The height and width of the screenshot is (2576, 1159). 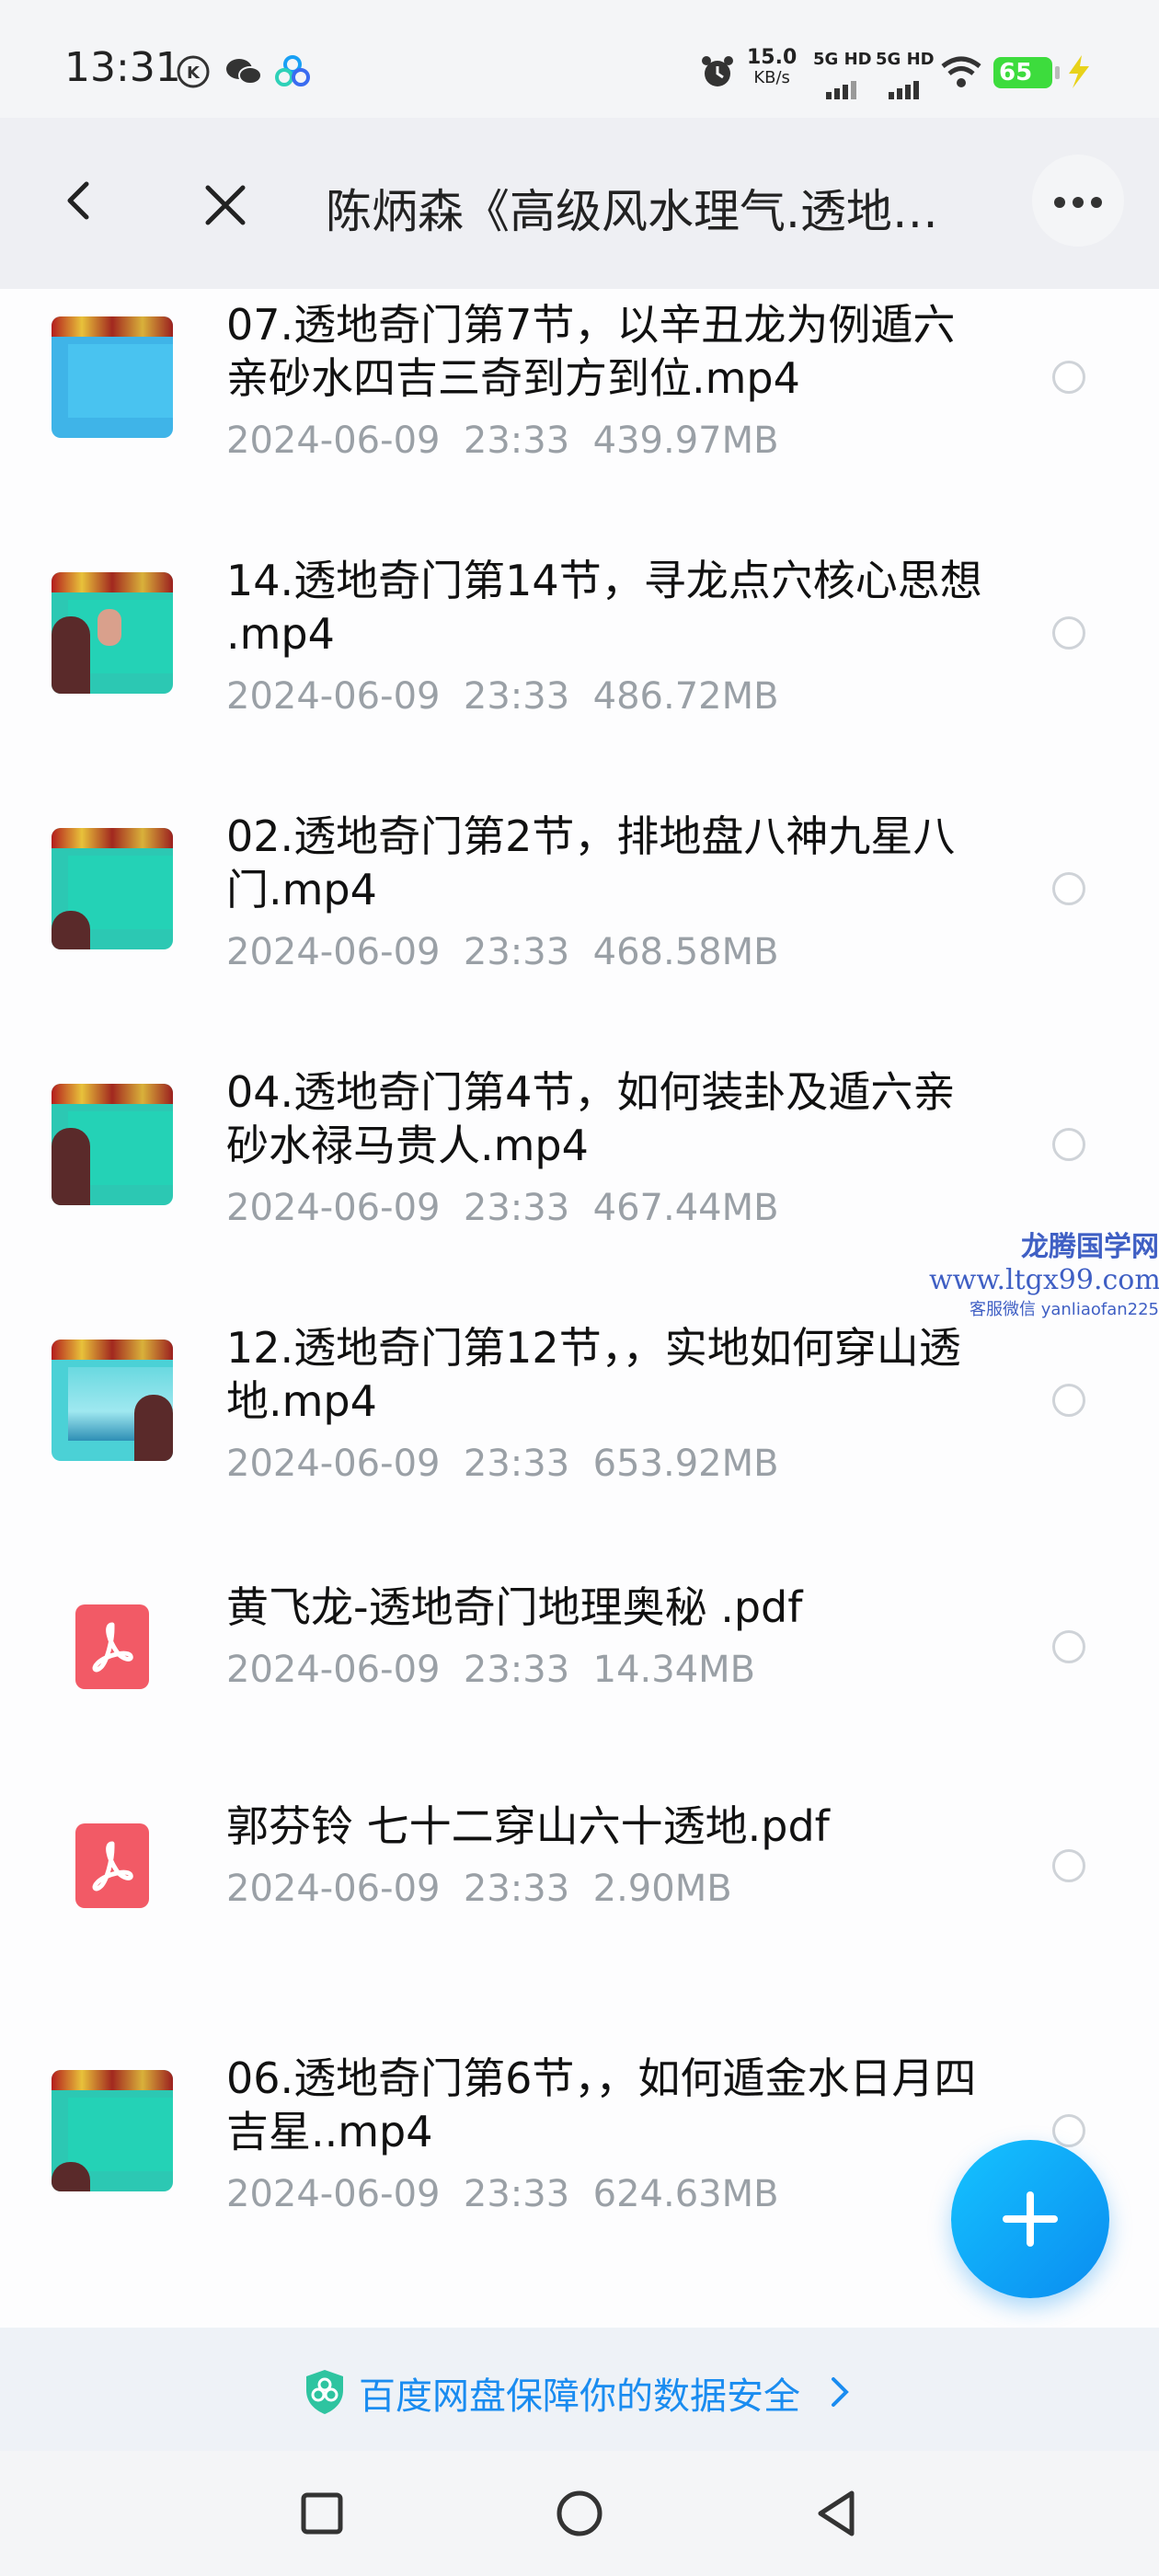 What do you see at coordinates (771, 77) in the screenshot?
I see `network-speed-unit: KB/s` at bounding box center [771, 77].